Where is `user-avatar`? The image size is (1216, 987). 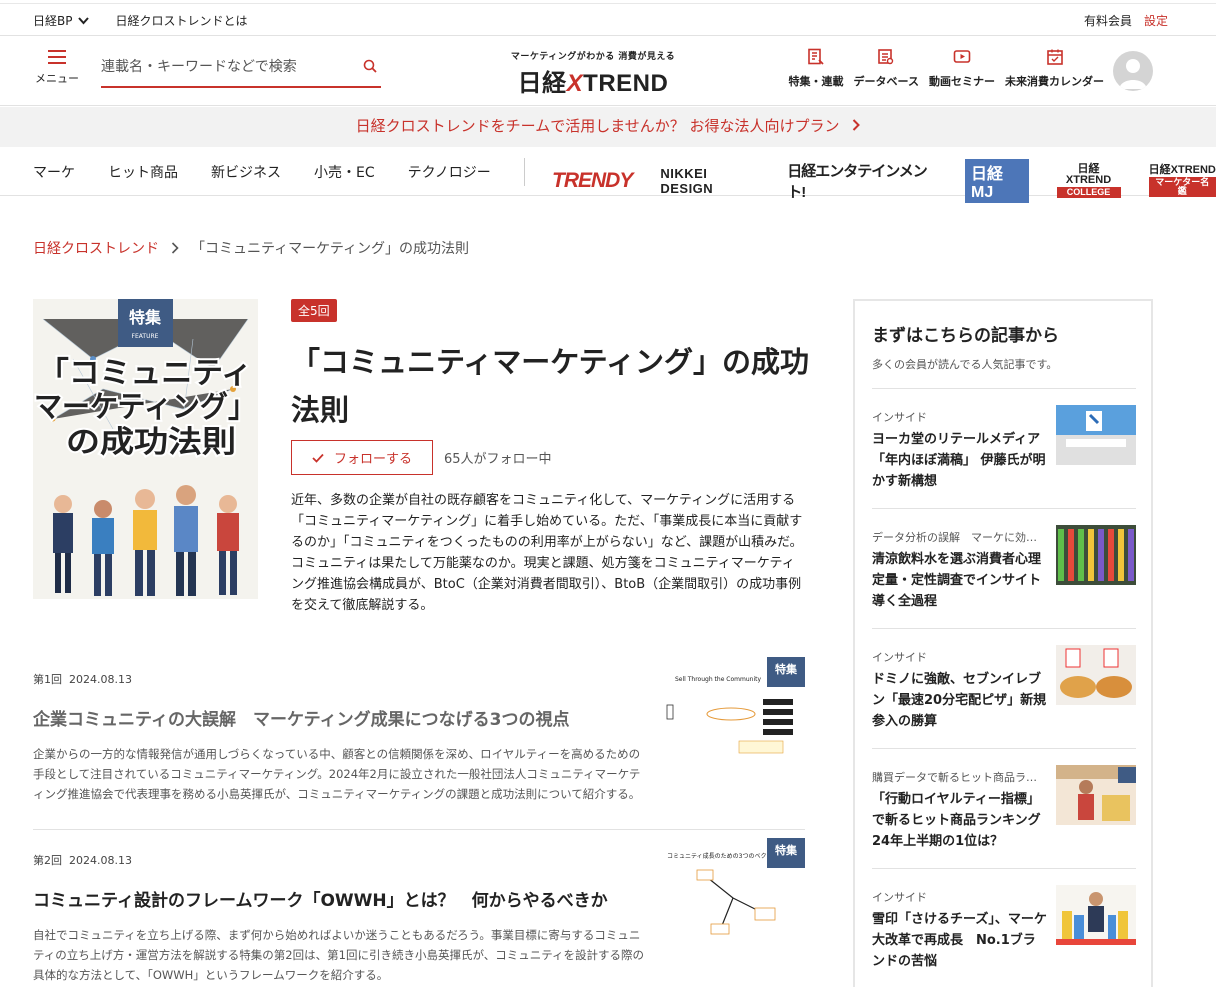 user-avatar is located at coordinates (1133, 71).